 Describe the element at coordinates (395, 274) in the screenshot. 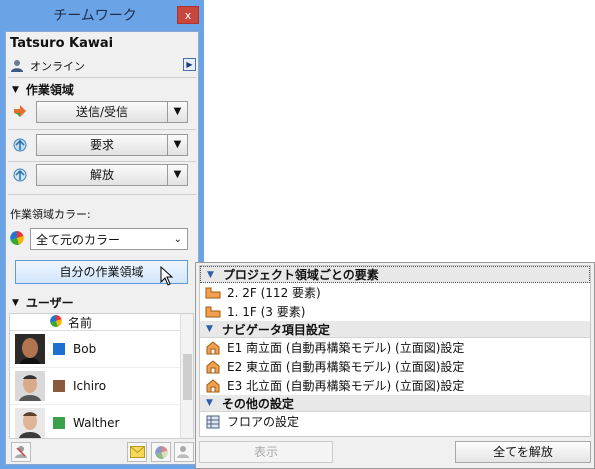

I see `group-header-project-areas: ▼ プロジェクト領域ごとの要素` at that location.